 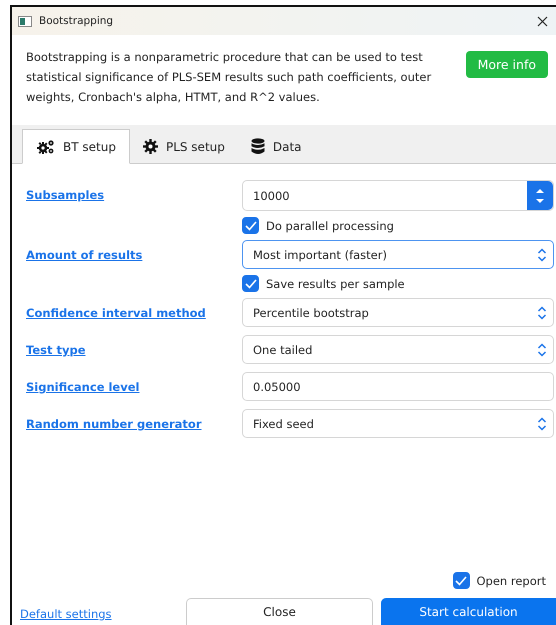 What do you see at coordinates (150, 146) in the screenshot?
I see `gear-icon` at bounding box center [150, 146].